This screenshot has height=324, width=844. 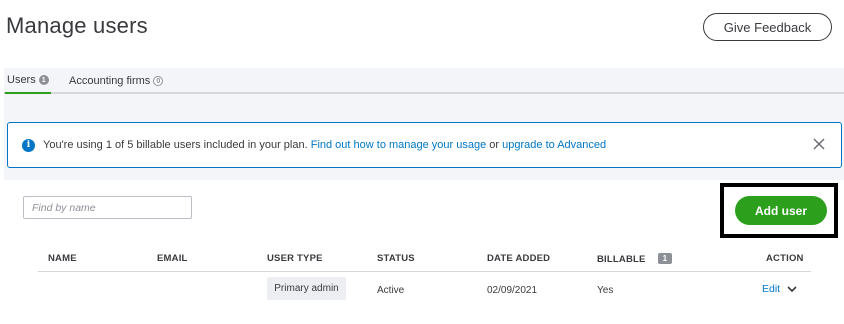 I want to click on accounting-firms-count-badge: 0, so click(x=158, y=81).